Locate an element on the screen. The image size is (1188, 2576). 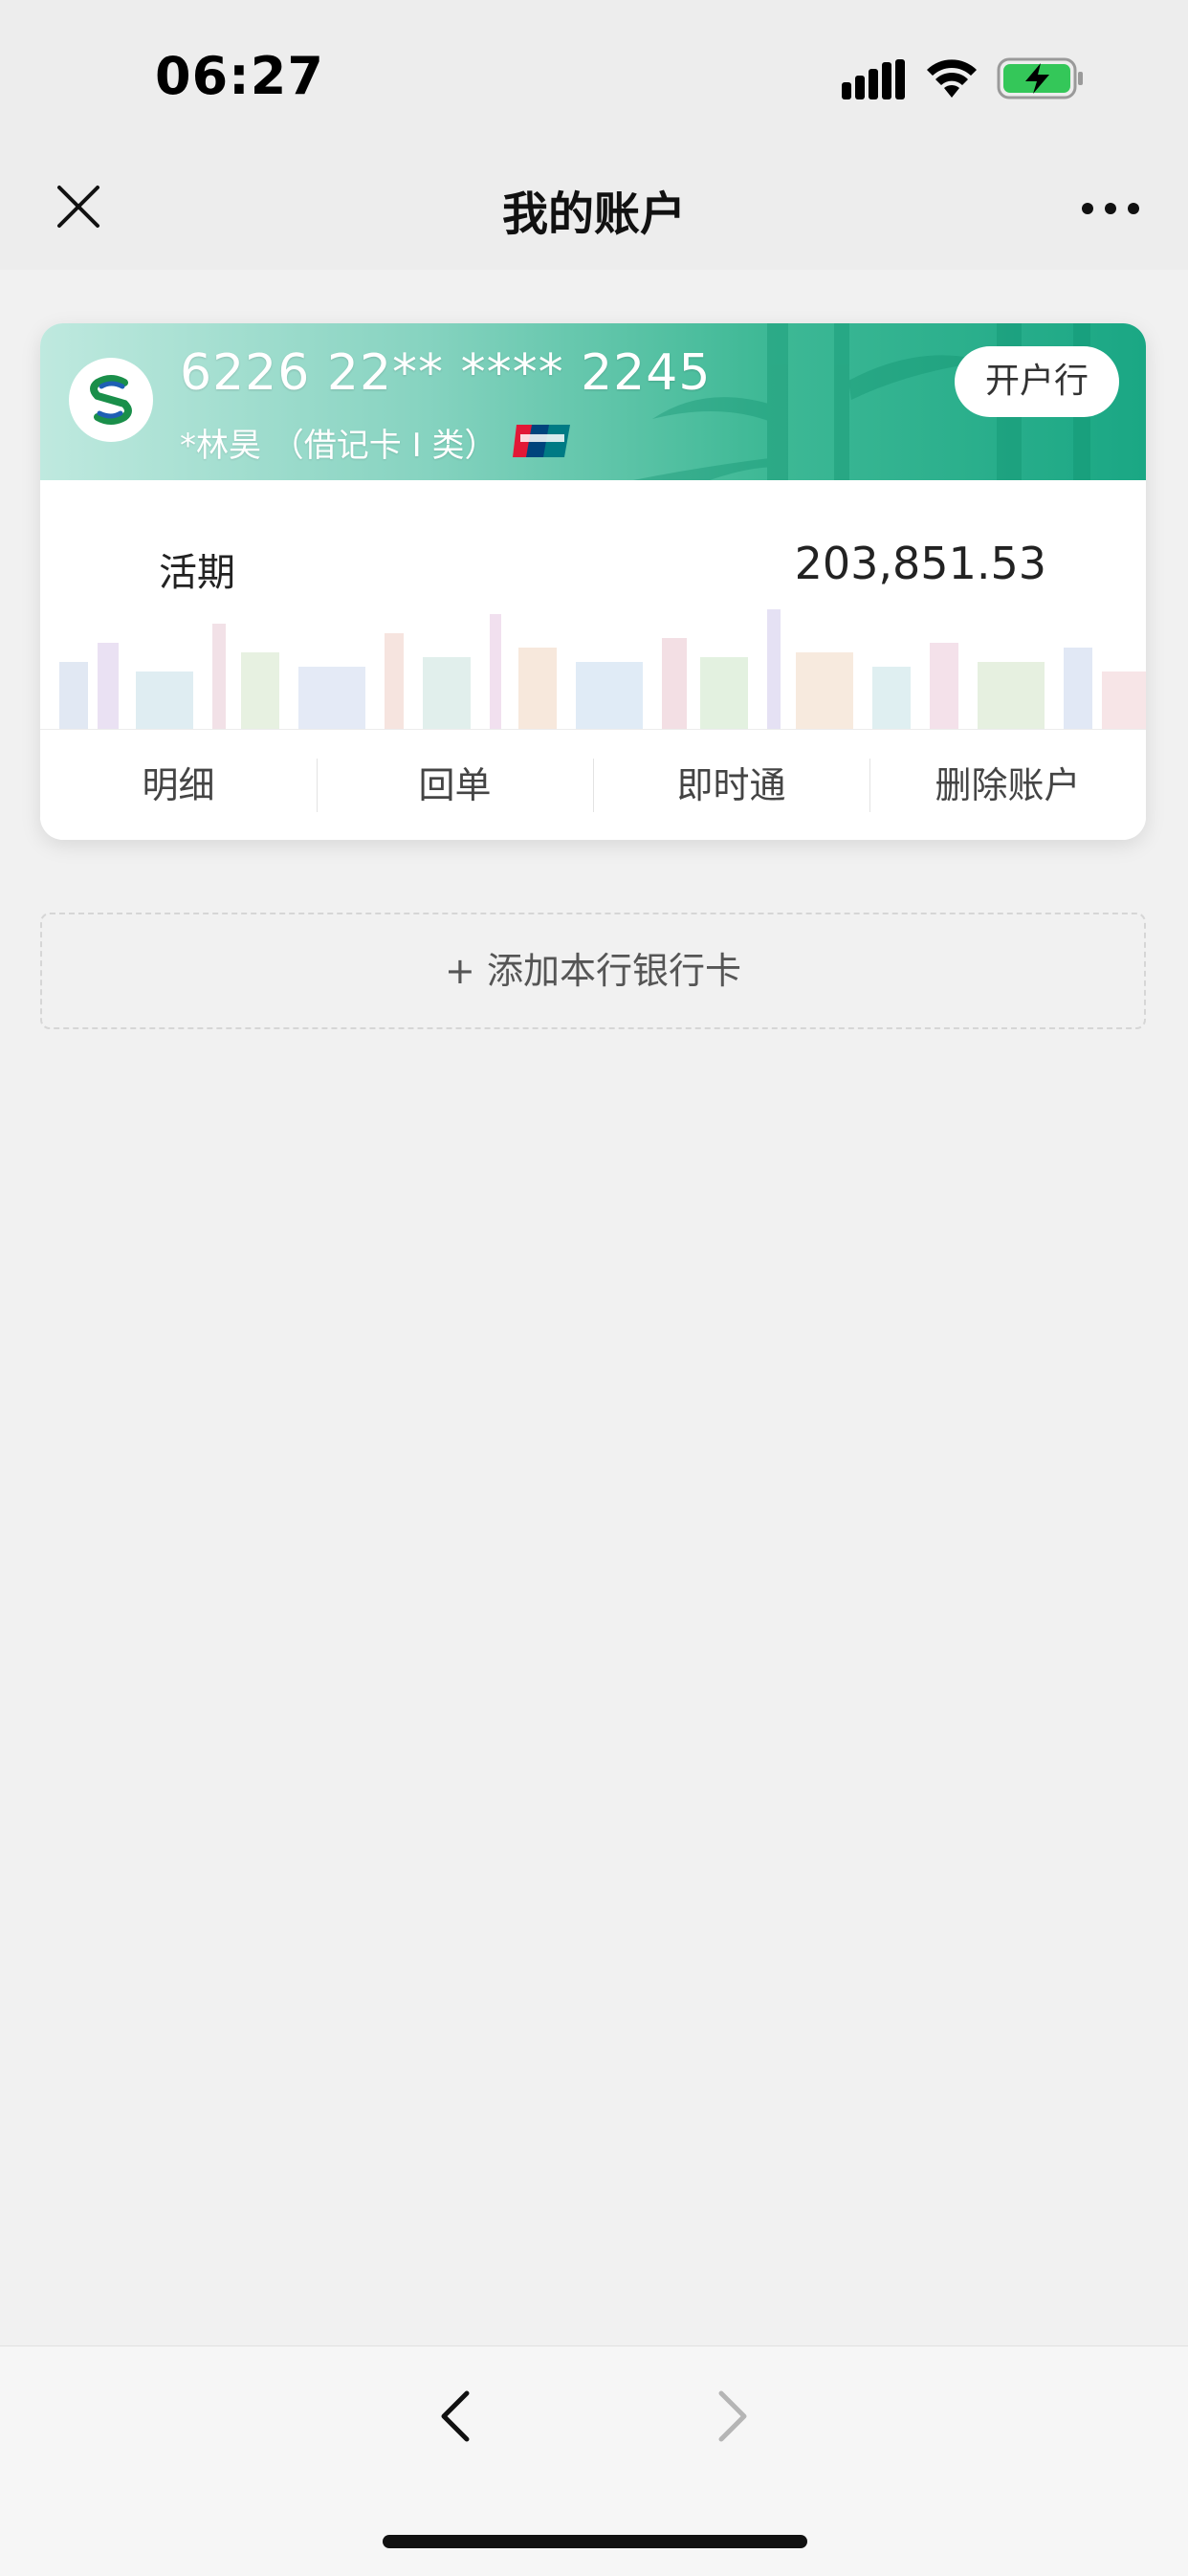
delete-account-button: 删除账户 is located at coordinates (1007, 785).